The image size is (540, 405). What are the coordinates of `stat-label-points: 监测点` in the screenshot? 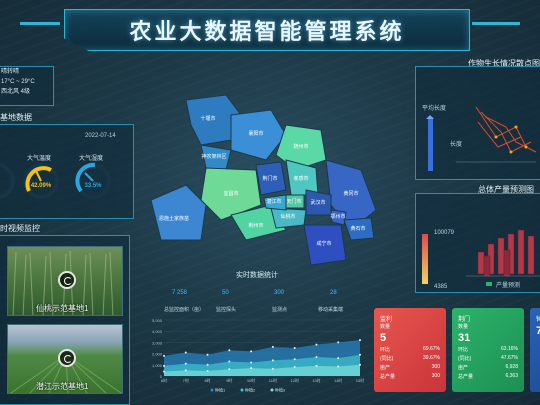 It's located at (280, 310).